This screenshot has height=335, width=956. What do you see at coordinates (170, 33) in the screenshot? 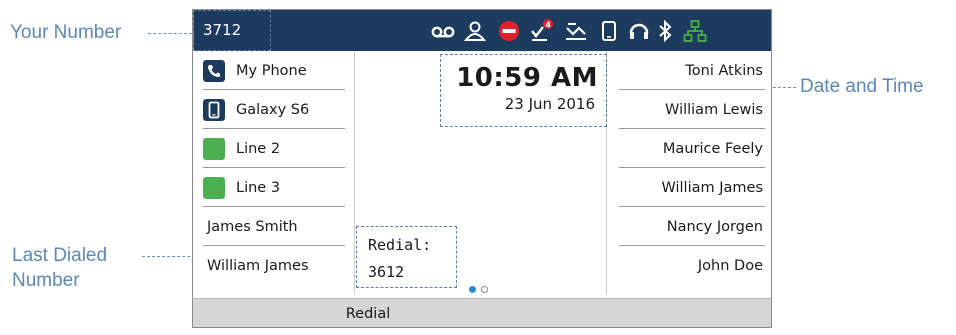
I see `callout-leader-your-number` at bounding box center [170, 33].